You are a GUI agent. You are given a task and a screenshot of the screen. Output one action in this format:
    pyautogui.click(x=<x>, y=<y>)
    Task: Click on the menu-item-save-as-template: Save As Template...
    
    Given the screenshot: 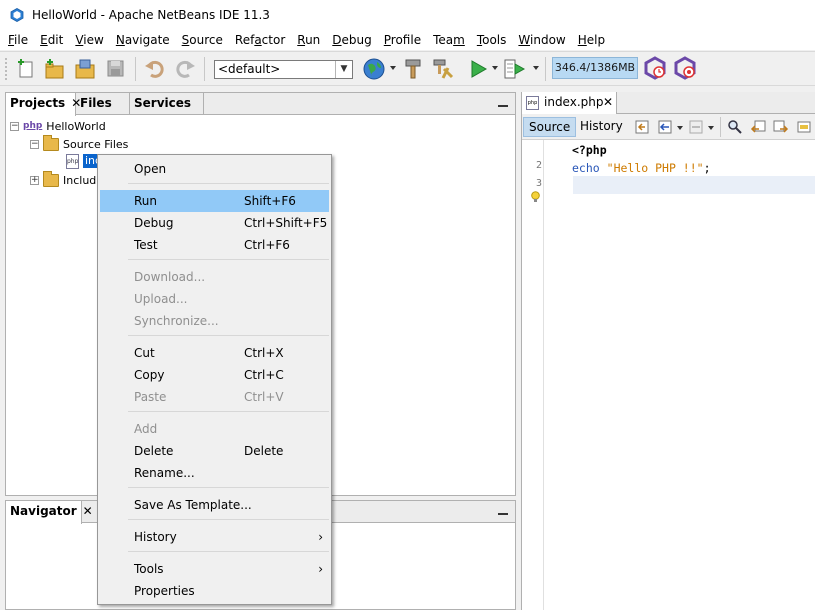 What is the action you would take?
    pyautogui.click(x=214, y=505)
    